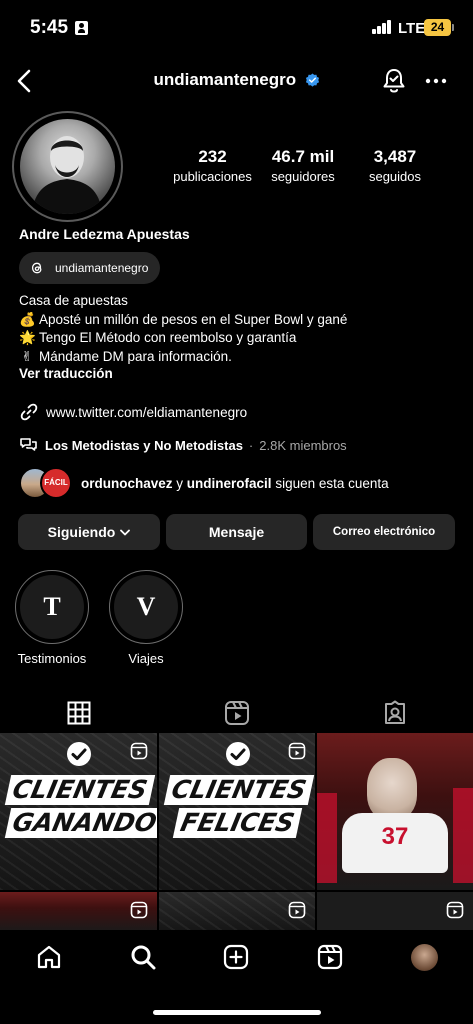 The image size is (473, 1024). Describe the element at coordinates (143, 957) in the screenshot. I see `search-icon` at that location.